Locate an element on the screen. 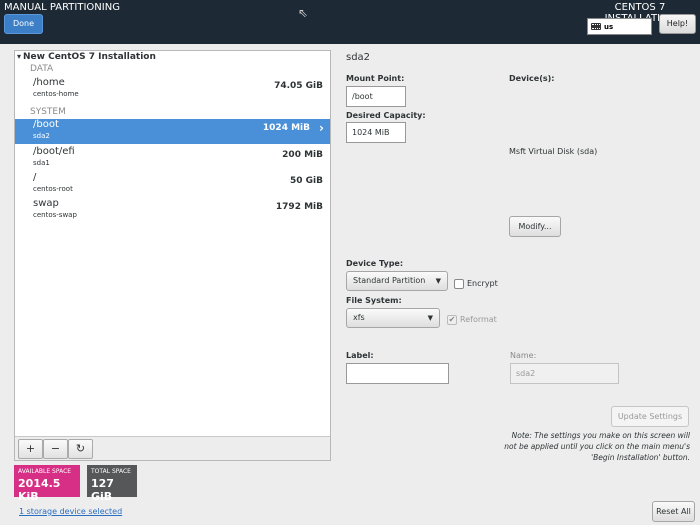  available-space-box: AVAILABLE SPACE 2014.5 KiB is located at coordinates (47, 484).